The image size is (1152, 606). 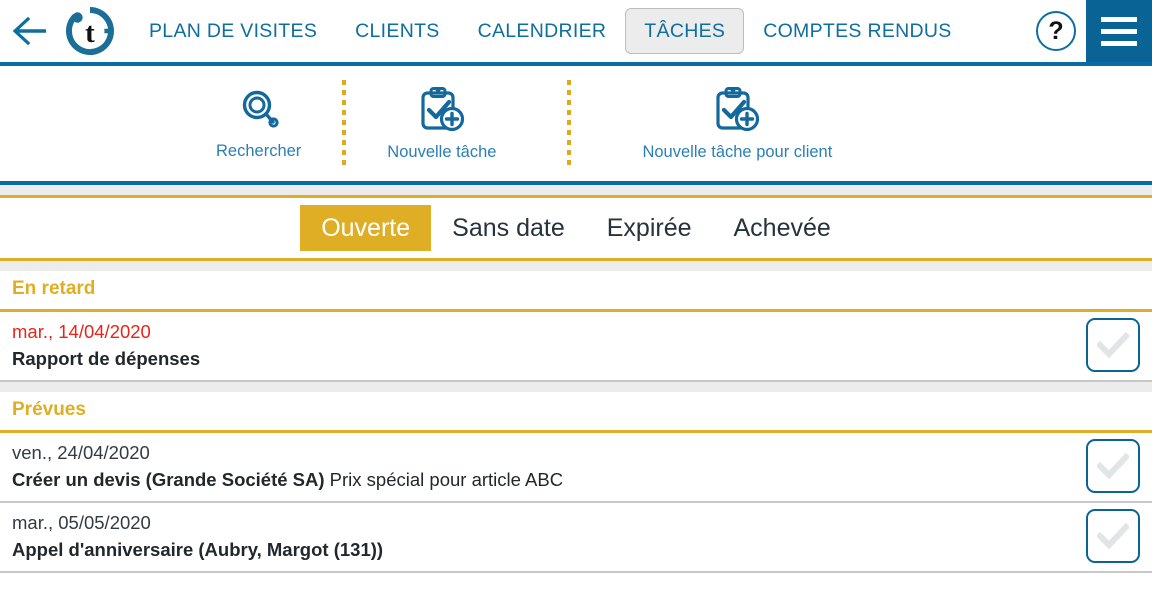 What do you see at coordinates (81, 331) in the screenshot?
I see `task-due-date: mar., 14/04/2020` at bounding box center [81, 331].